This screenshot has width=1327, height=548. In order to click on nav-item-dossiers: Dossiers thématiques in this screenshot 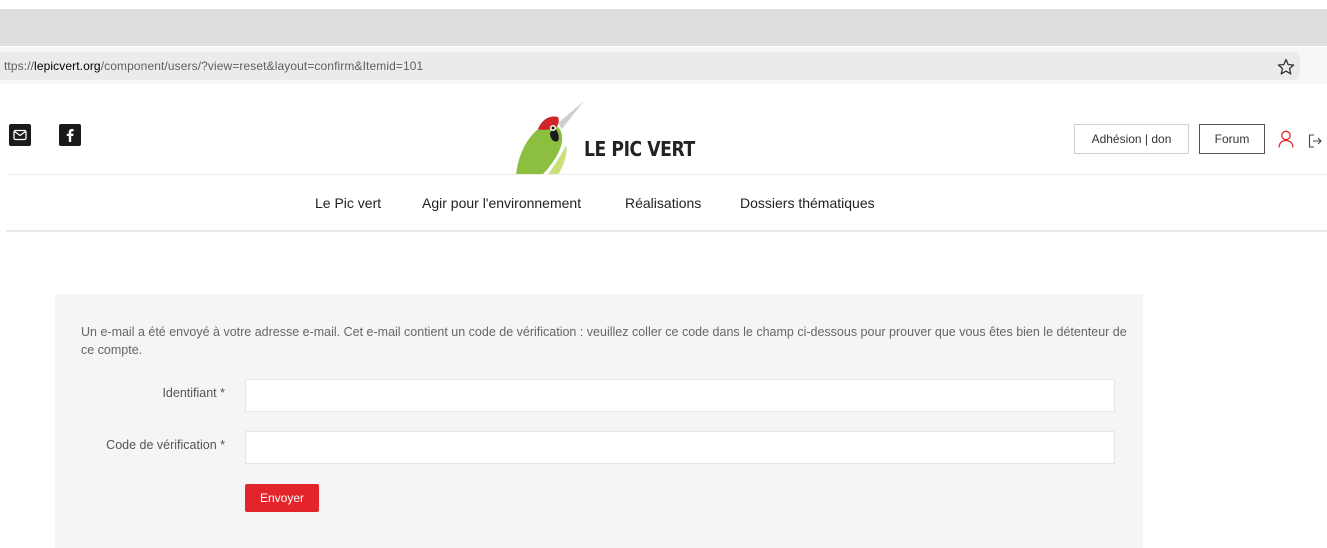, I will do `click(807, 203)`.